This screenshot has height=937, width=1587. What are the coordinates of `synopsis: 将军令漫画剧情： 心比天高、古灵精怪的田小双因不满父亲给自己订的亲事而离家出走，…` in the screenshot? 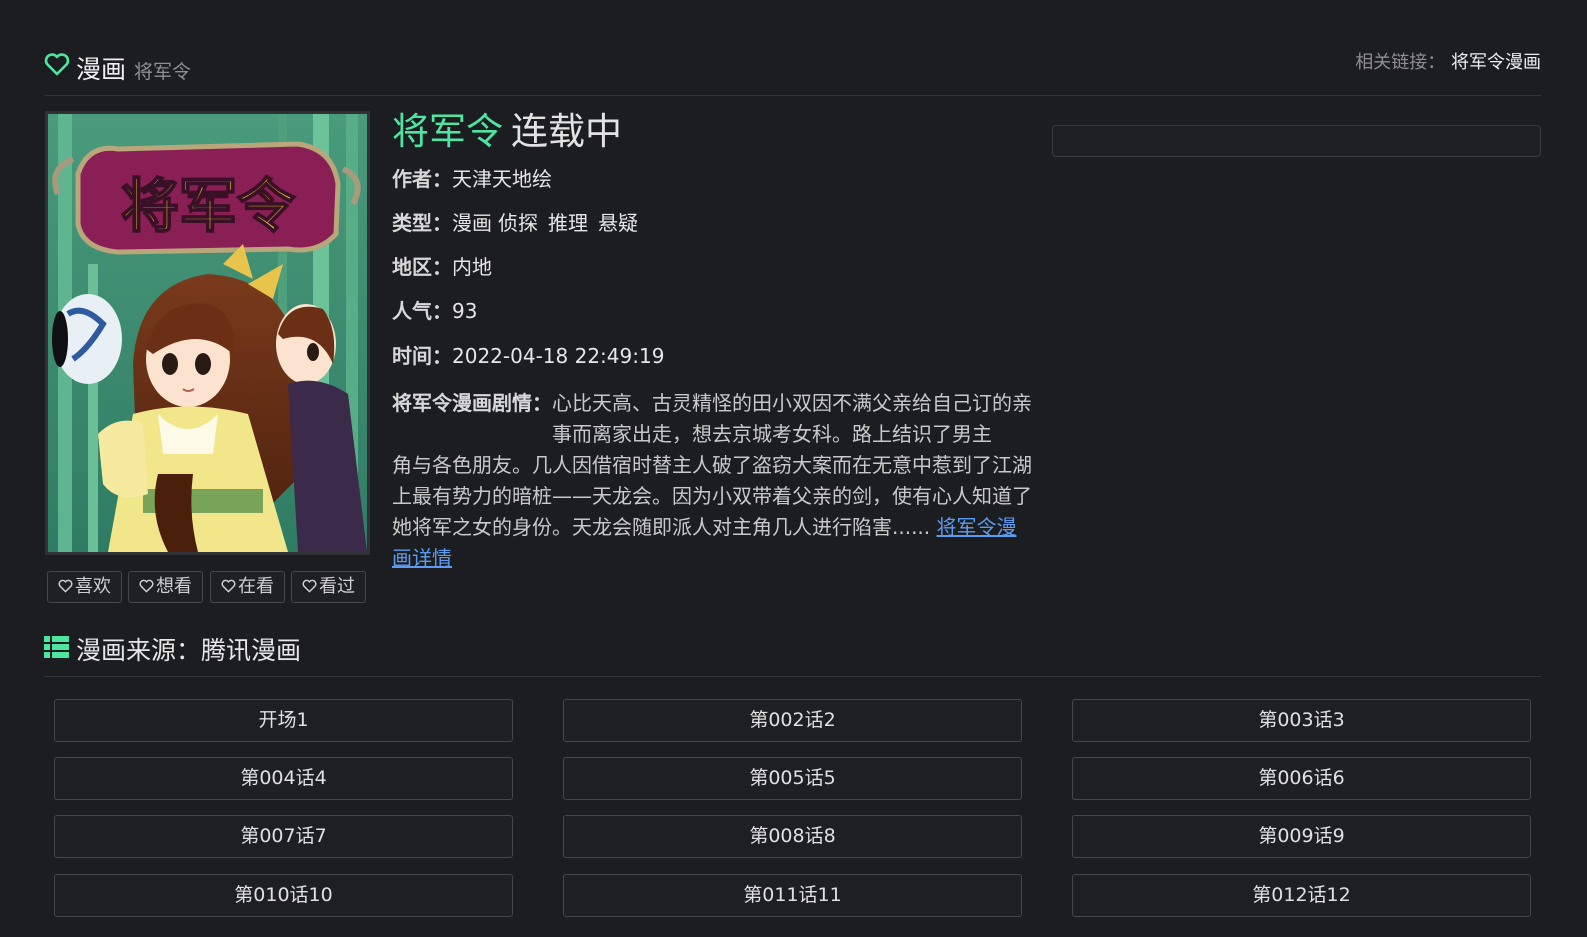 It's located at (714, 481).